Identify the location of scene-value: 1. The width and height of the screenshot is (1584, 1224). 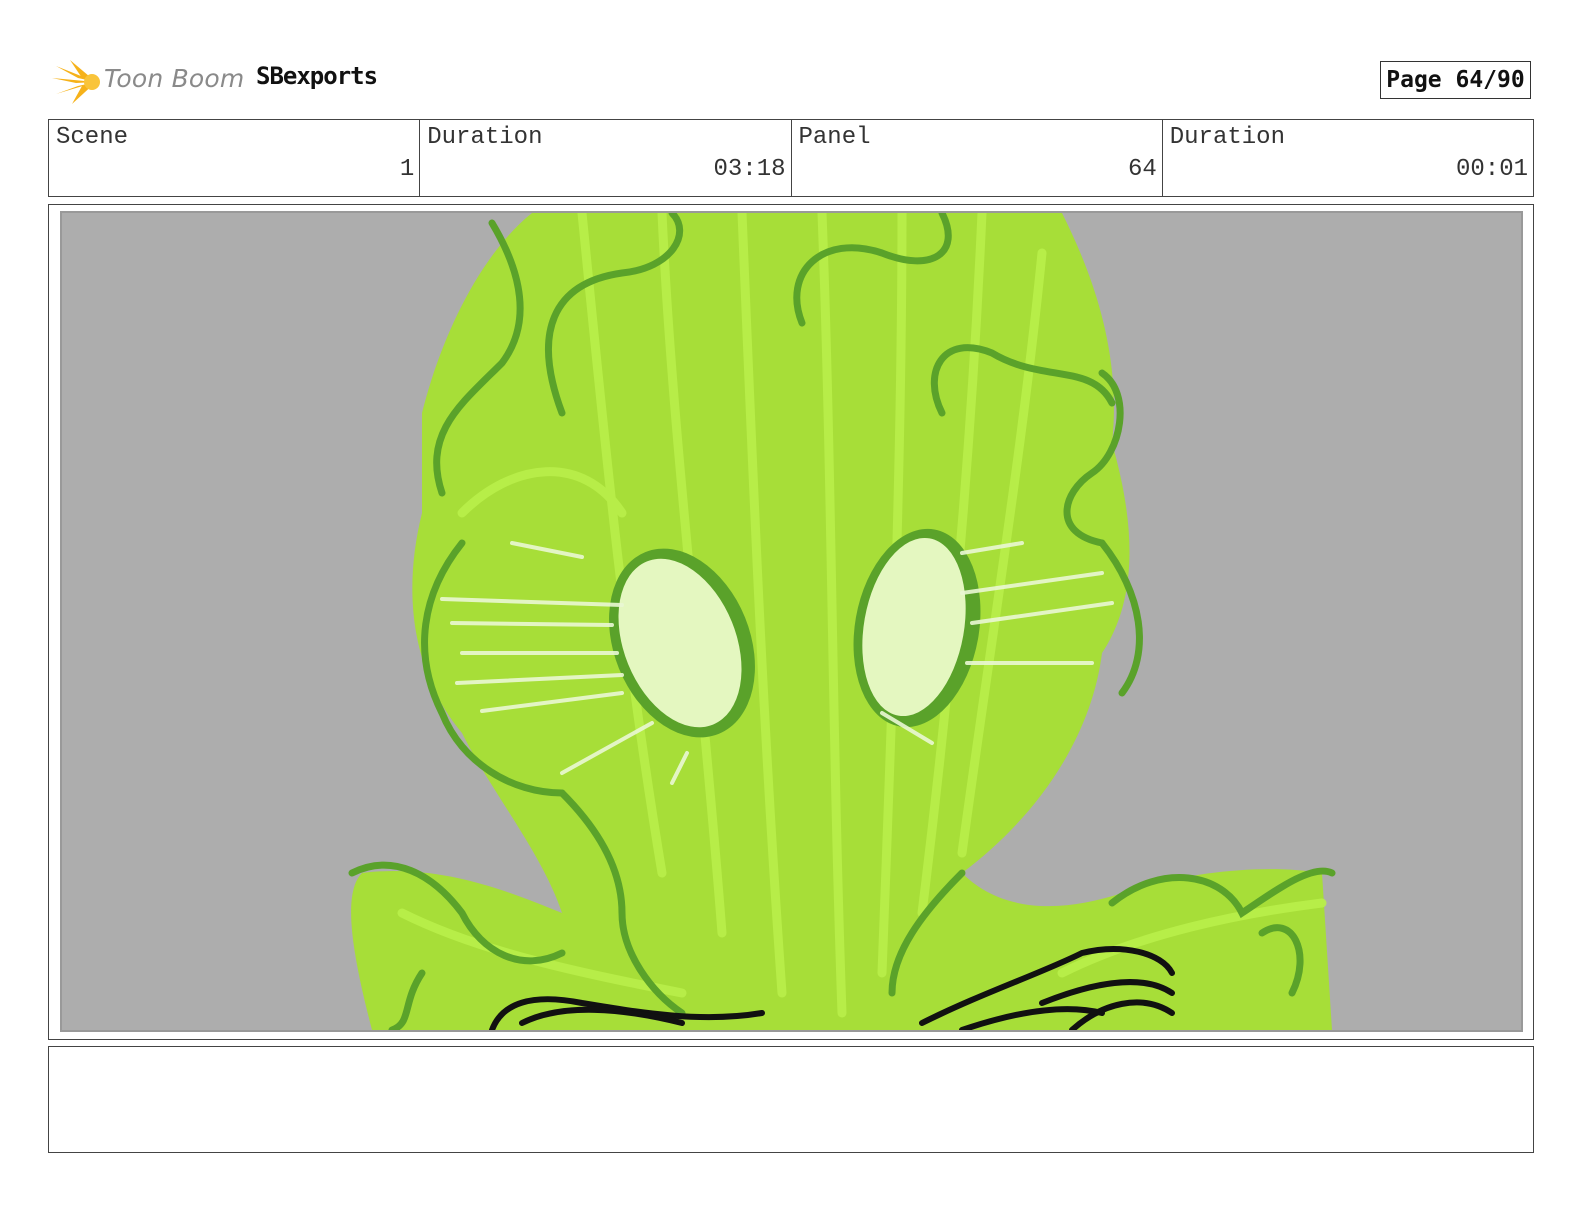
(407, 169).